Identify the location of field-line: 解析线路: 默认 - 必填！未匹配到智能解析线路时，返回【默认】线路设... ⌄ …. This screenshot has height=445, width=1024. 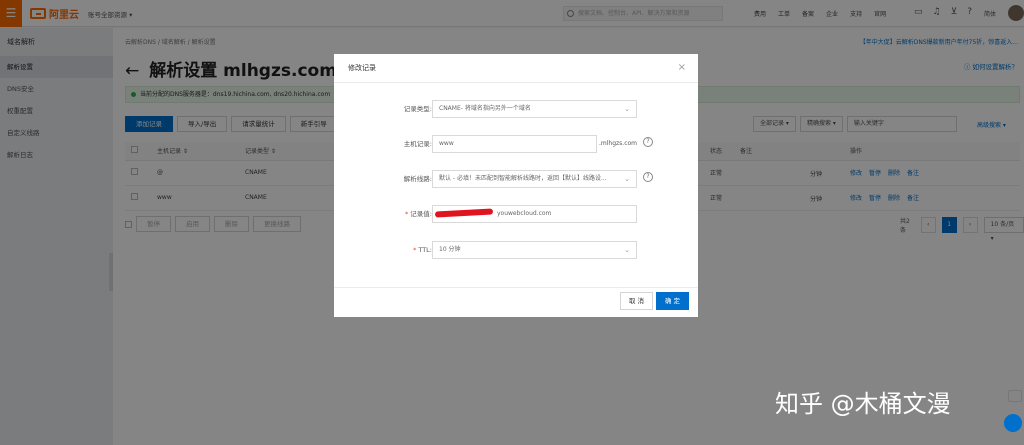
(516, 179).